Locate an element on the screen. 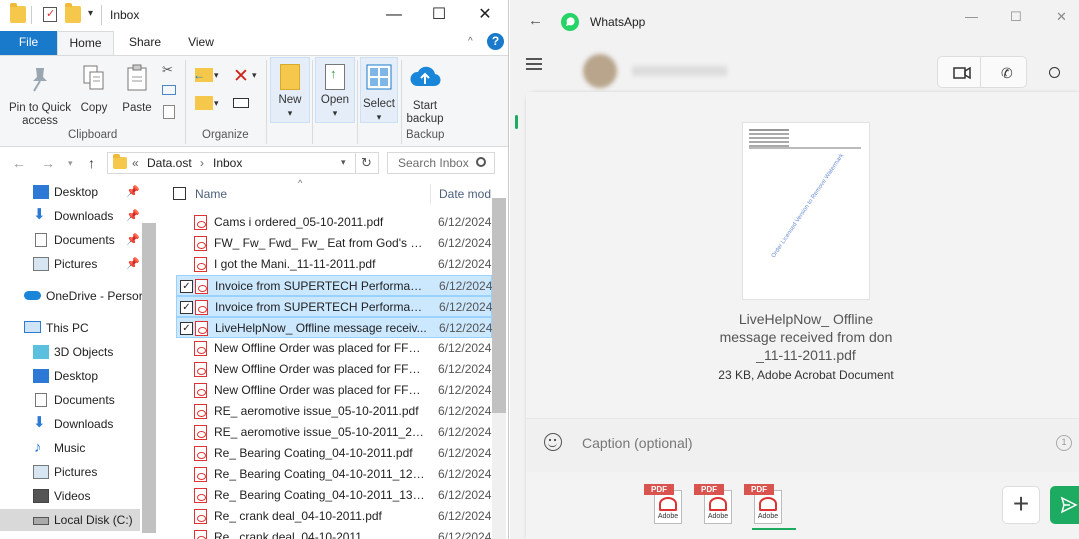 This screenshot has height=539, width=1079. address-box: « Data.ost › Inbox ▾ ↻ is located at coordinates (243, 163).